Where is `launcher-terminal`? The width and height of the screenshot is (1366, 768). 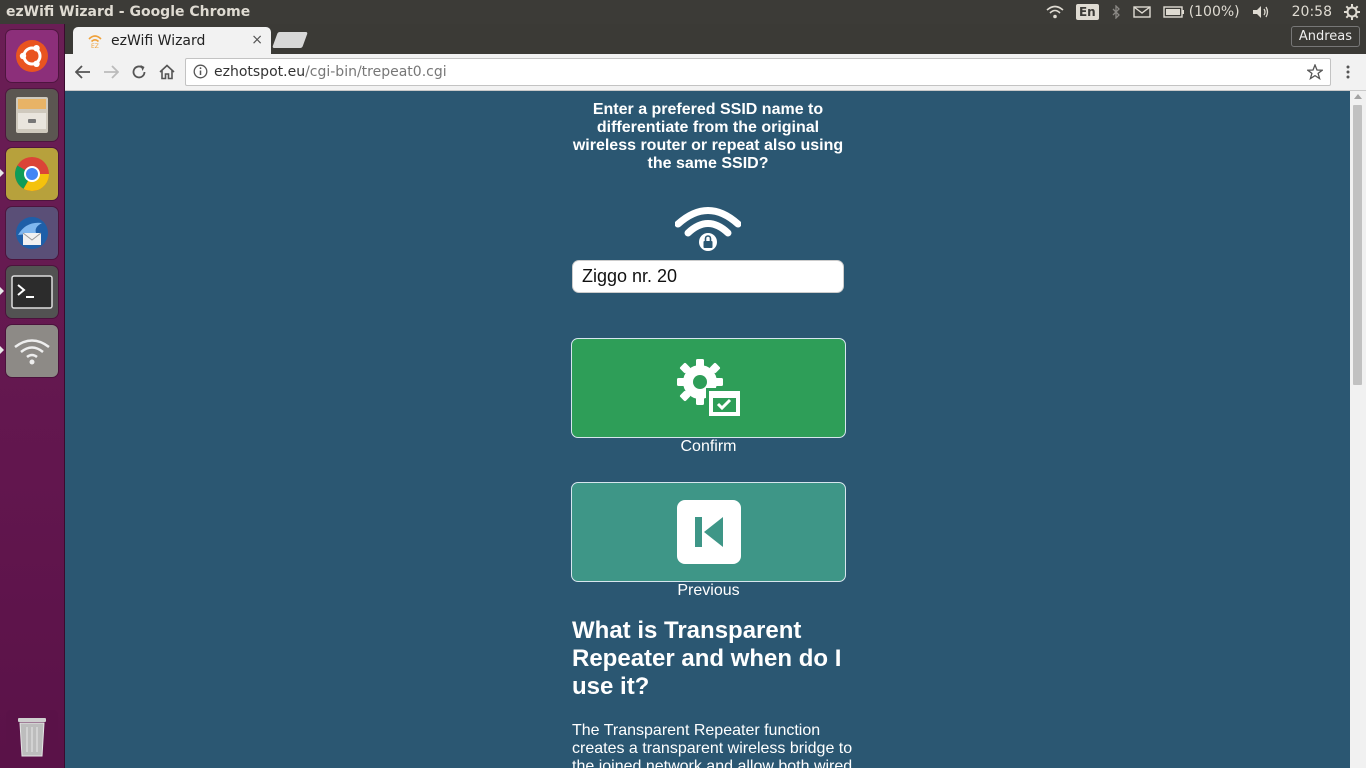 launcher-terminal is located at coordinates (32, 292).